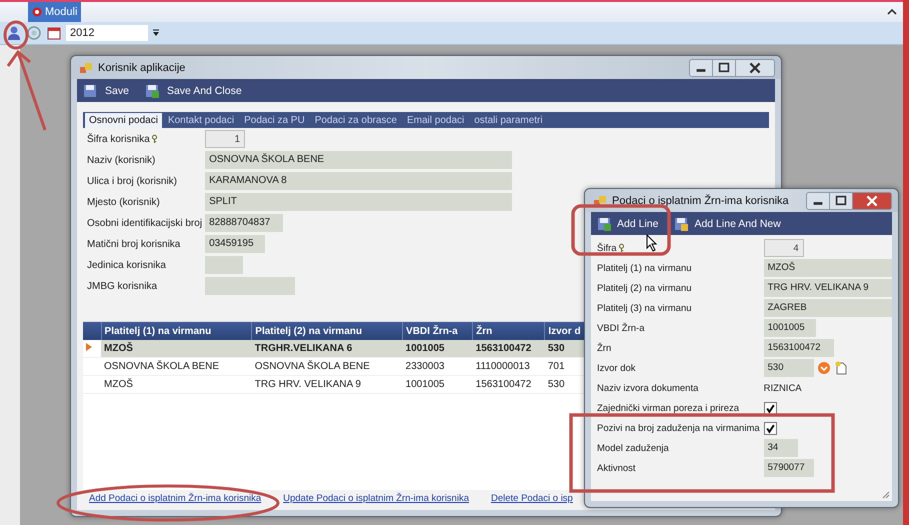 Image resolution: width=909 pixels, height=525 pixels. Describe the element at coordinates (123, 202) in the screenshot. I see `field-label: Mjesto (korisnik)` at that location.